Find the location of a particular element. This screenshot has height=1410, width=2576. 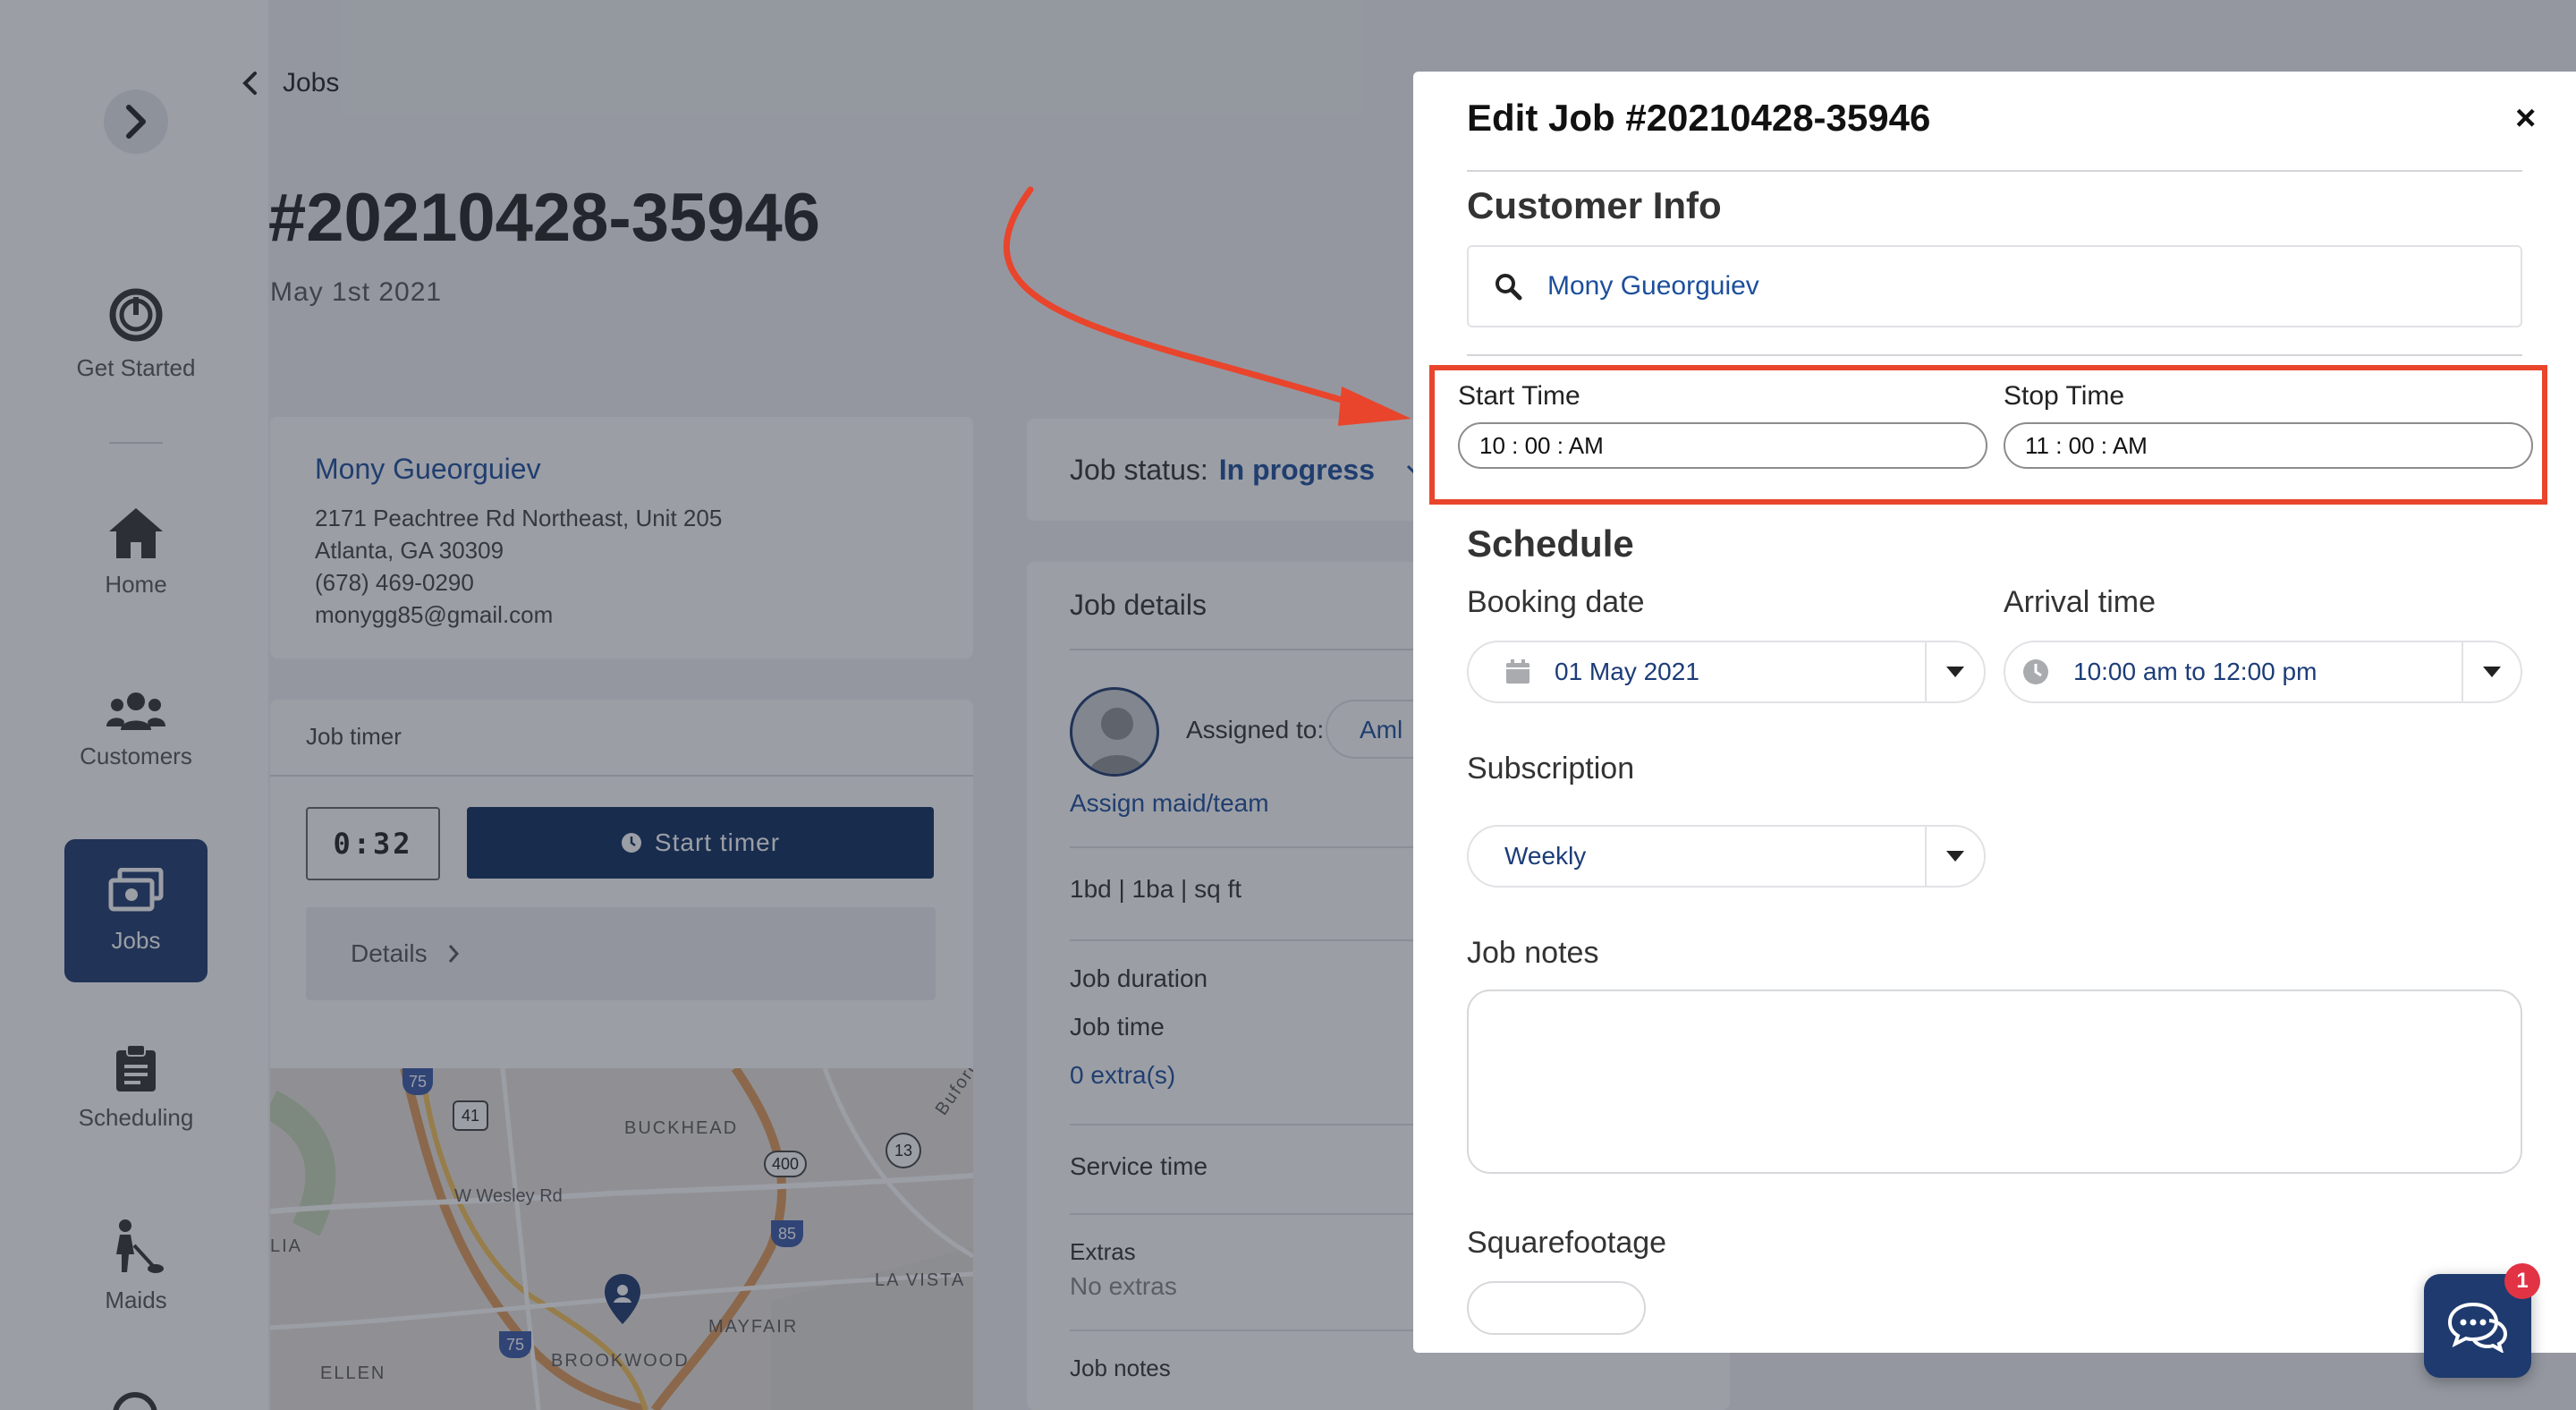

customer-search-input: Mony Gueorguiev is located at coordinates (1994, 286).